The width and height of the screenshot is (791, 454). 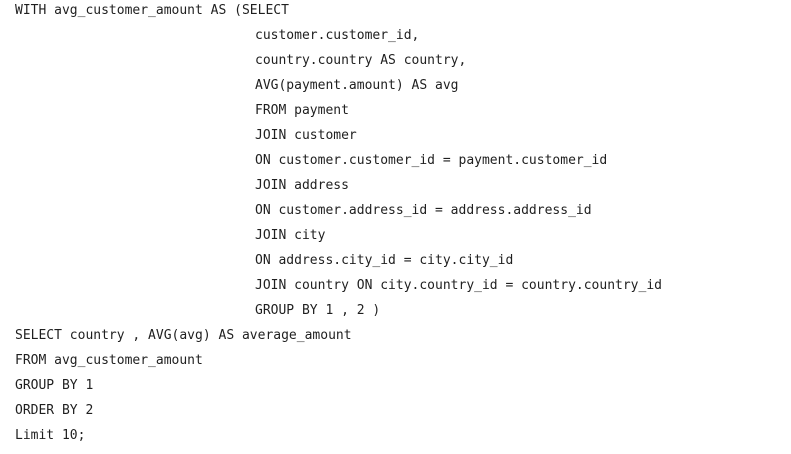 What do you see at coordinates (50, 435) in the screenshot?
I see `code-line: Limit 10;` at bounding box center [50, 435].